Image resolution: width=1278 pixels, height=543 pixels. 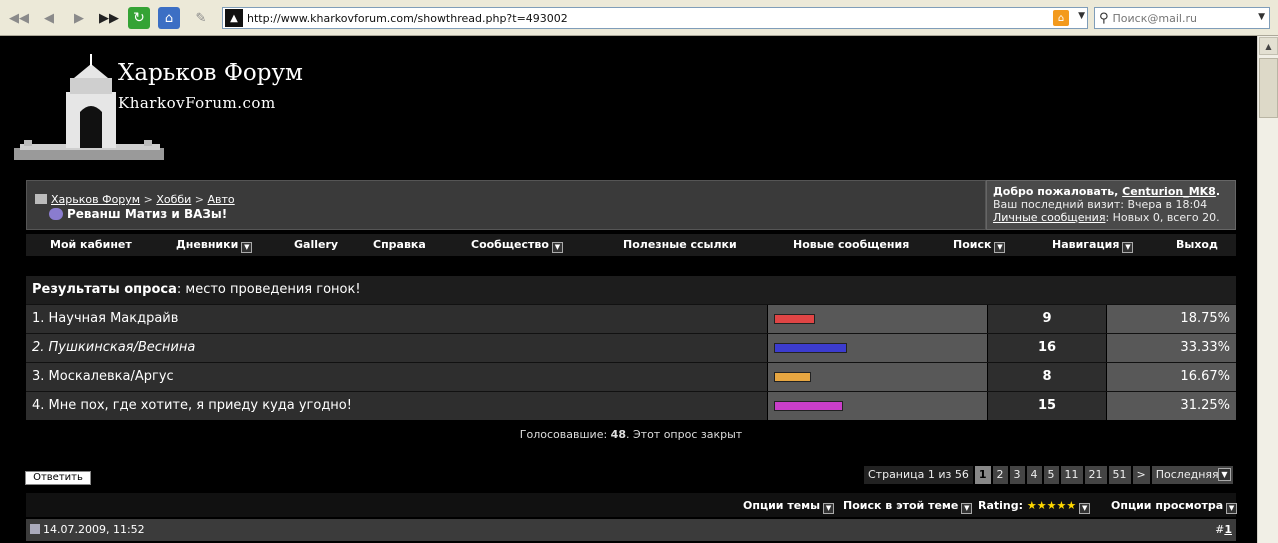 I want to click on nav-gallery: Gallery, so click(x=316, y=244).